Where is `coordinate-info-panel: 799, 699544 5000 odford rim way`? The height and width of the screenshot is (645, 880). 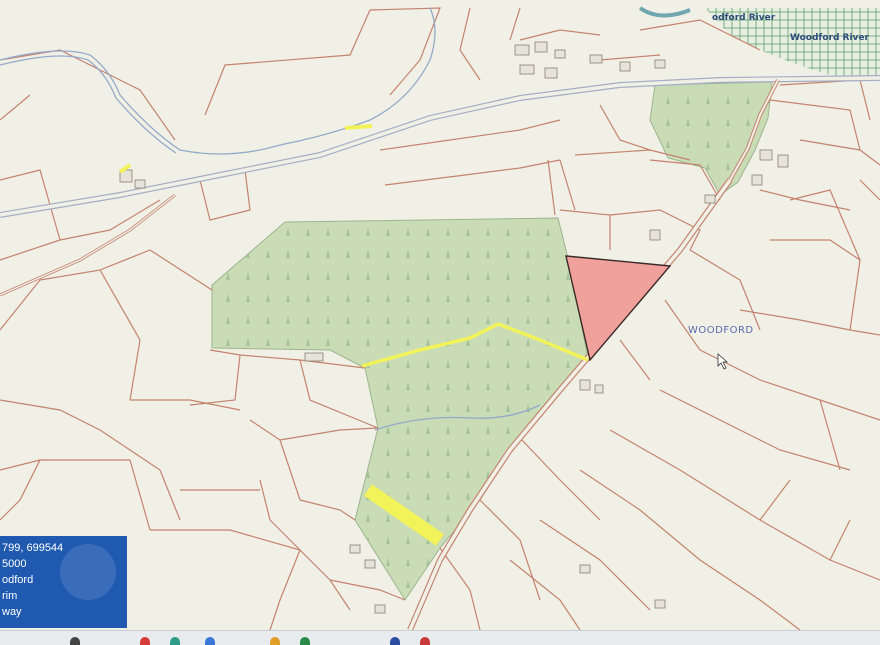
coordinate-info-panel: 799, 699544 5000 odford rim way is located at coordinates (63, 582).